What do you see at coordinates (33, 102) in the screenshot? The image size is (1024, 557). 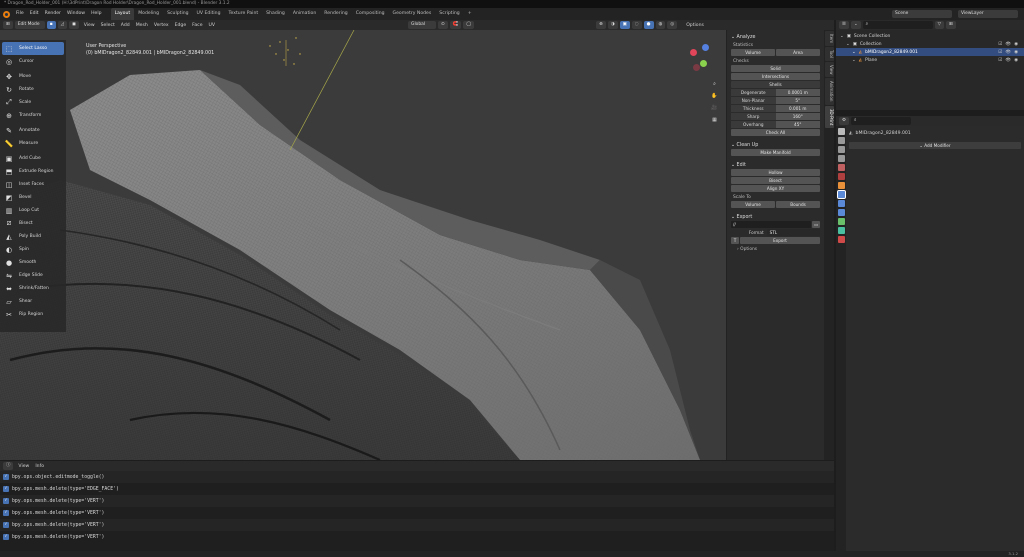 I see `tool-scale: ⤢ Scale` at bounding box center [33, 102].